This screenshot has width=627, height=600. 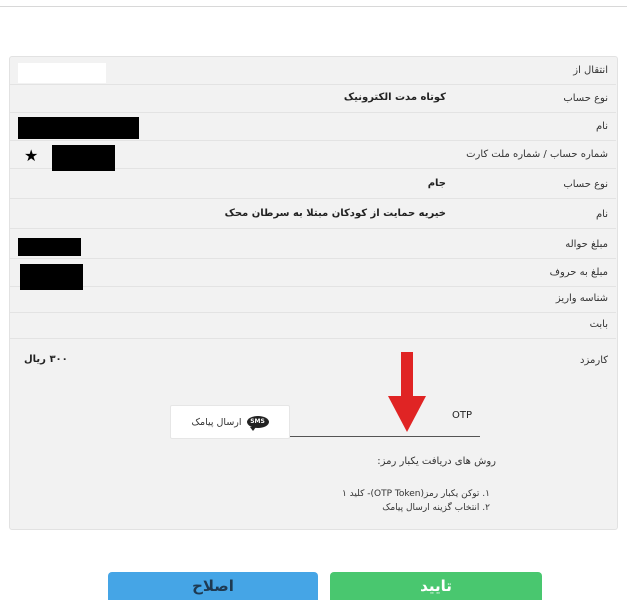 What do you see at coordinates (594, 360) in the screenshot?
I see `row-label: کارمزد` at bounding box center [594, 360].